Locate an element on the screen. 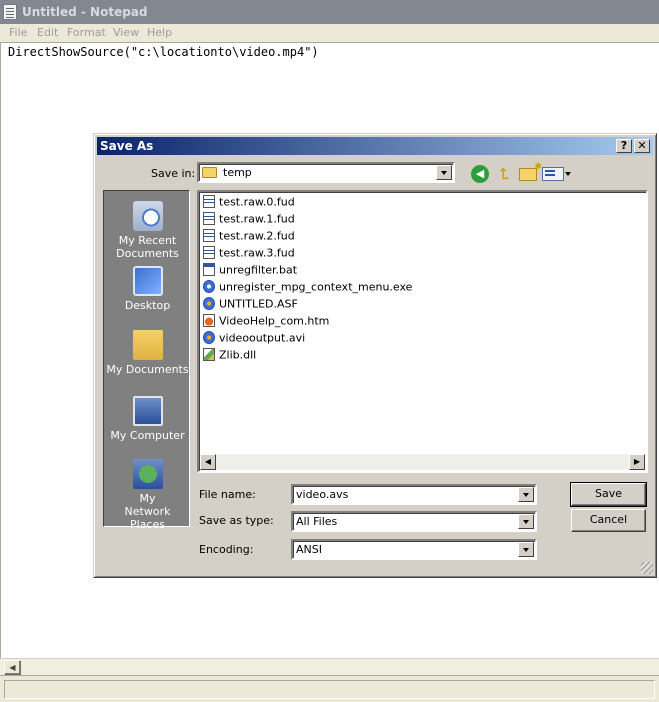 Image resolution: width=659 pixels, height=702 pixels. list-item: test.raw.0.fud is located at coordinates (249, 202).